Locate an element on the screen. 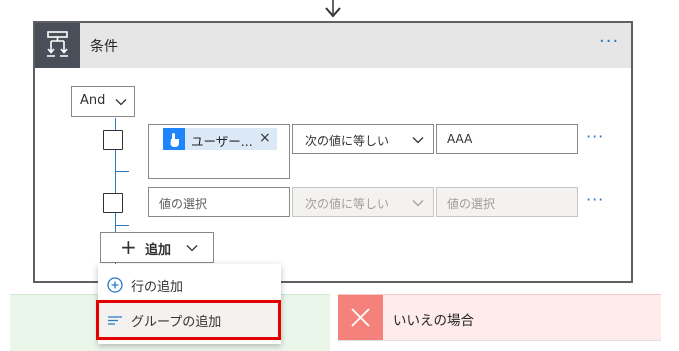 The width and height of the screenshot is (679, 351). group-lines-icon is located at coordinates (115, 320).